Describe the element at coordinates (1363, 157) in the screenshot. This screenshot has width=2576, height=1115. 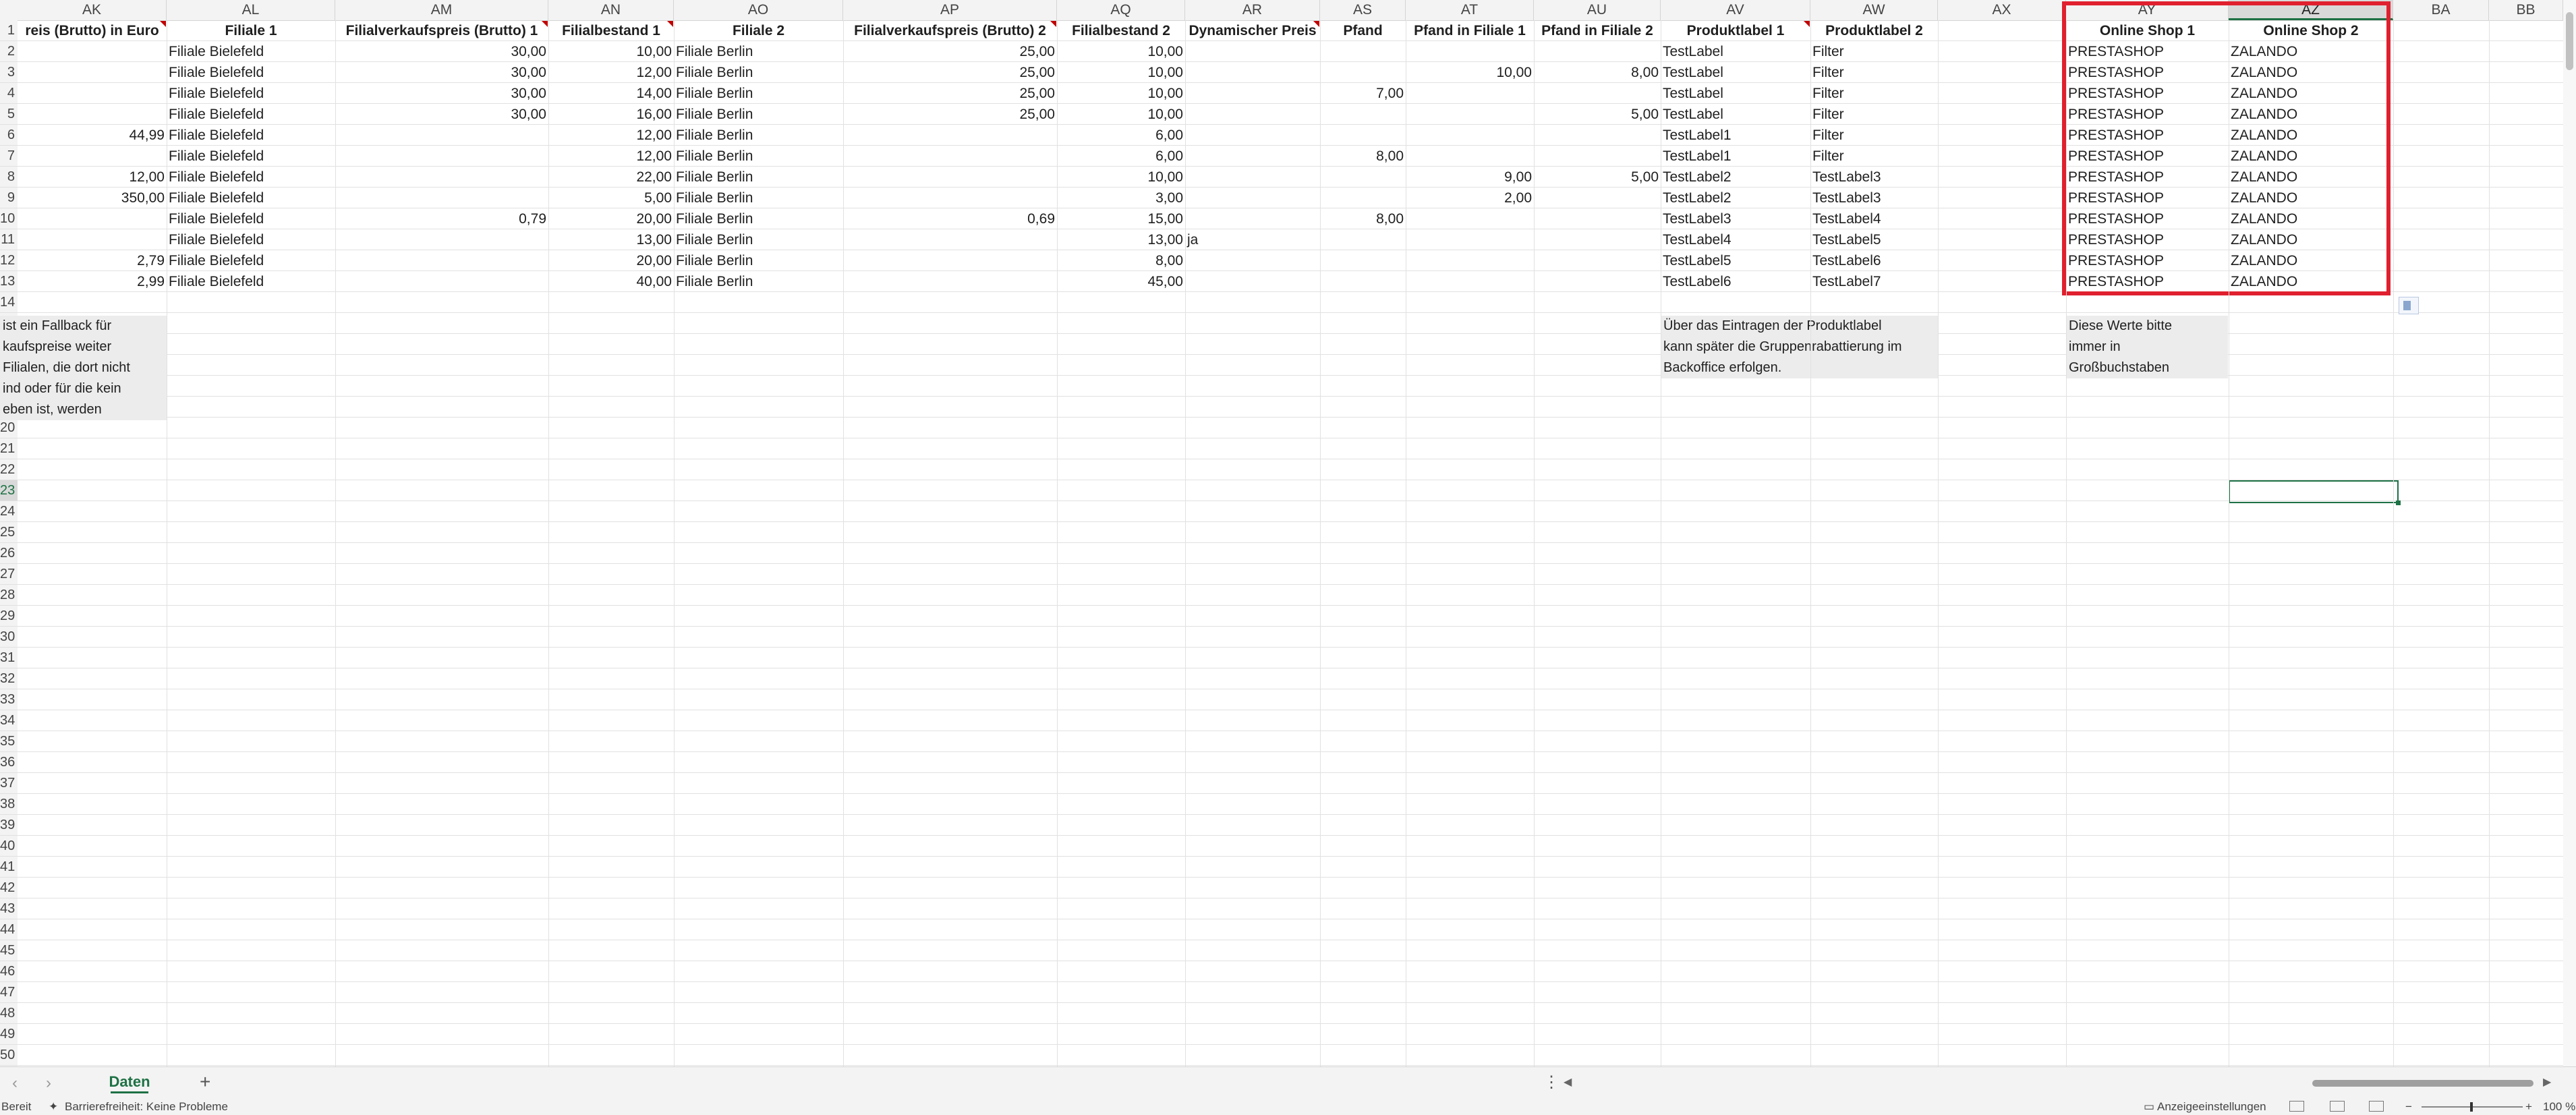
I see `table-cell: 8,00` at that location.